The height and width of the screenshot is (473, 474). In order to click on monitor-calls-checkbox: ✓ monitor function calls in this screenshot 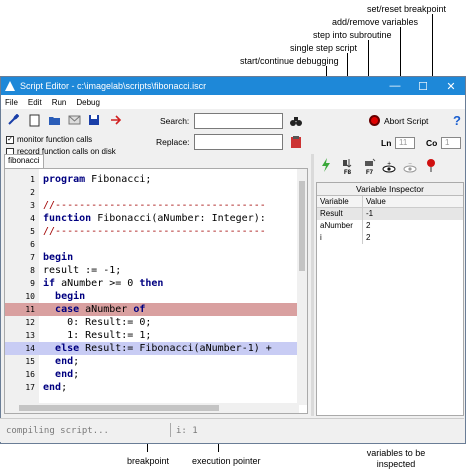, I will do `click(49, 139)`.